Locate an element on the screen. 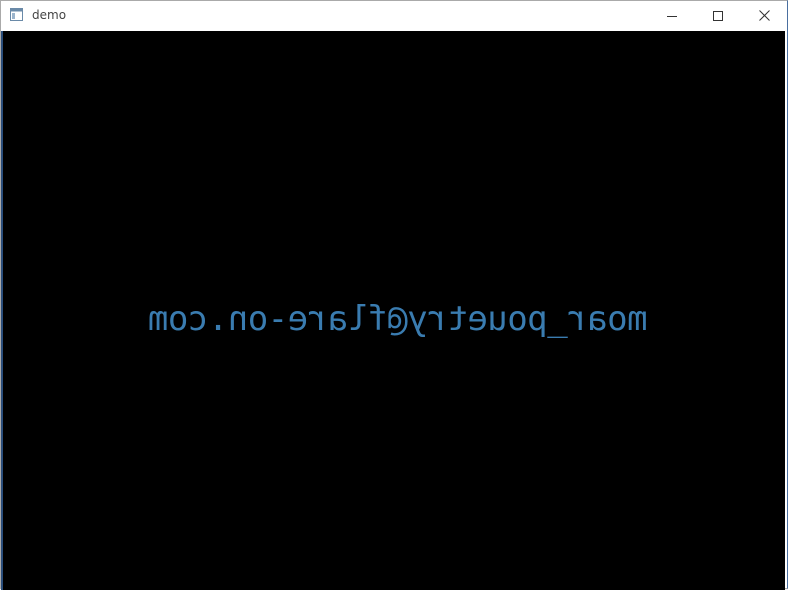  window-title: demo is located at coordinates (49, 15).